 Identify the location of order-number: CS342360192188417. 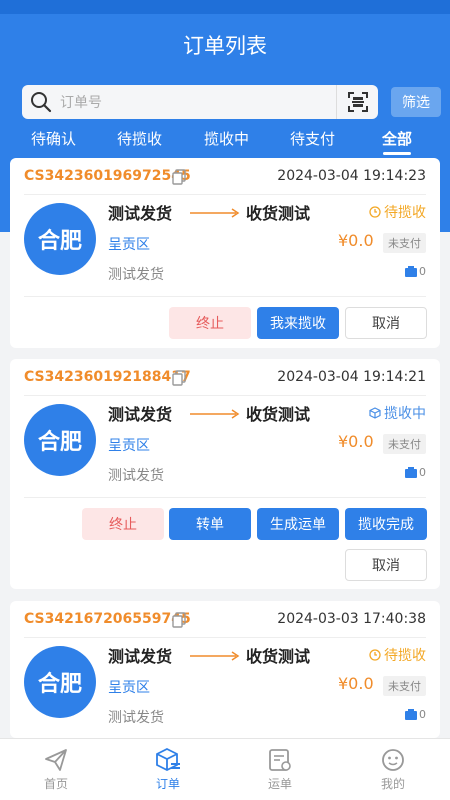
(107, 377).